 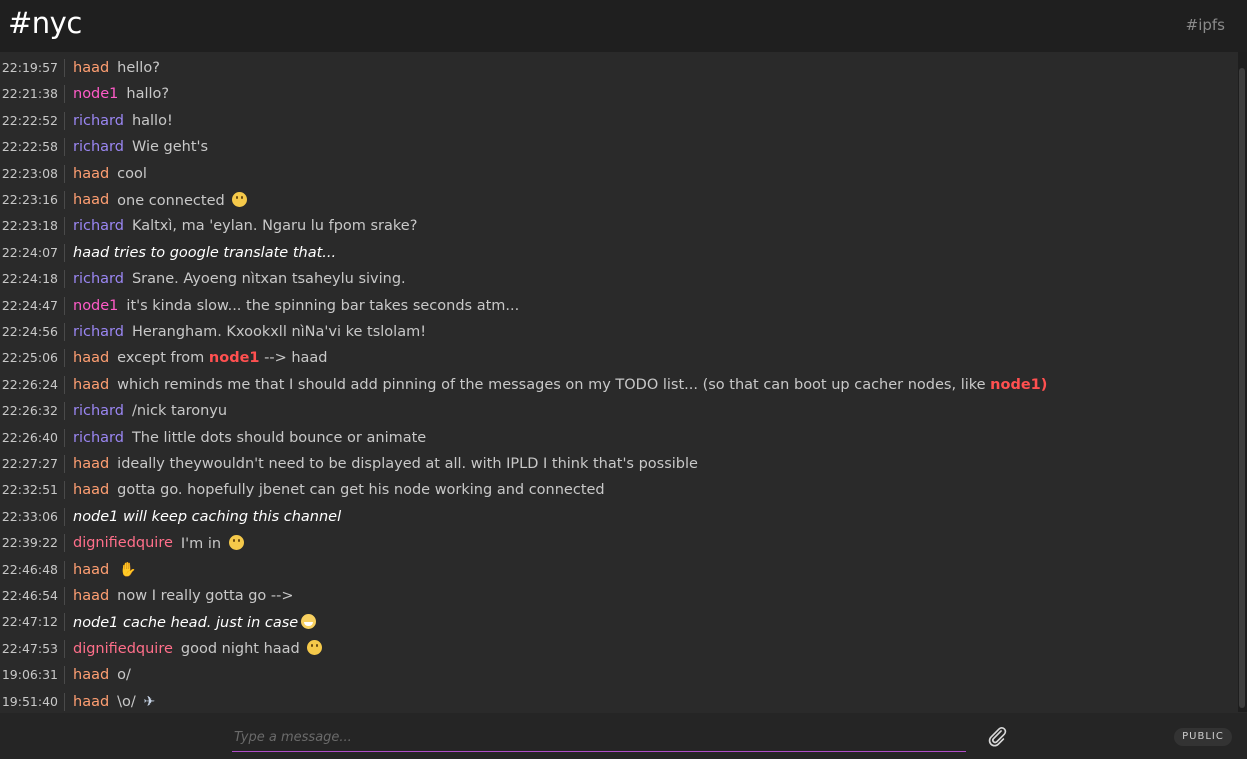 I want to click on message-row: 19:51:40 haad \o/ ✈, so click(x=619, y=700).